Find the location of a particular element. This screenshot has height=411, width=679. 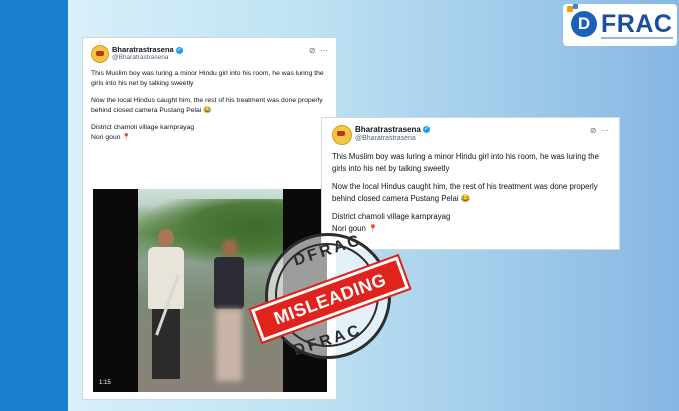

person-left-legs is located at coordinates (166, 344).